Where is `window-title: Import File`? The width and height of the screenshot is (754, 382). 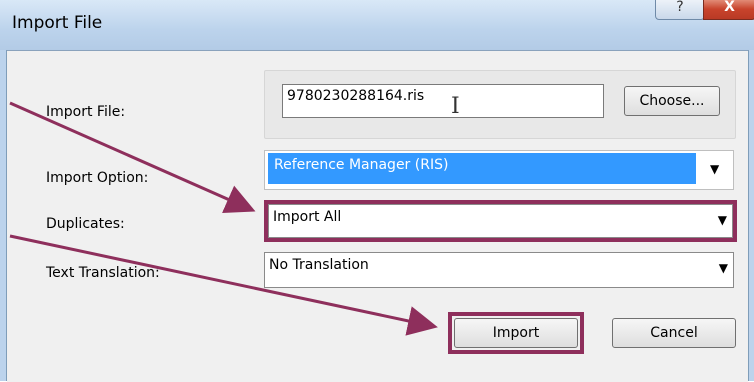 window-title: Import File is located at coordinates (57, 23).